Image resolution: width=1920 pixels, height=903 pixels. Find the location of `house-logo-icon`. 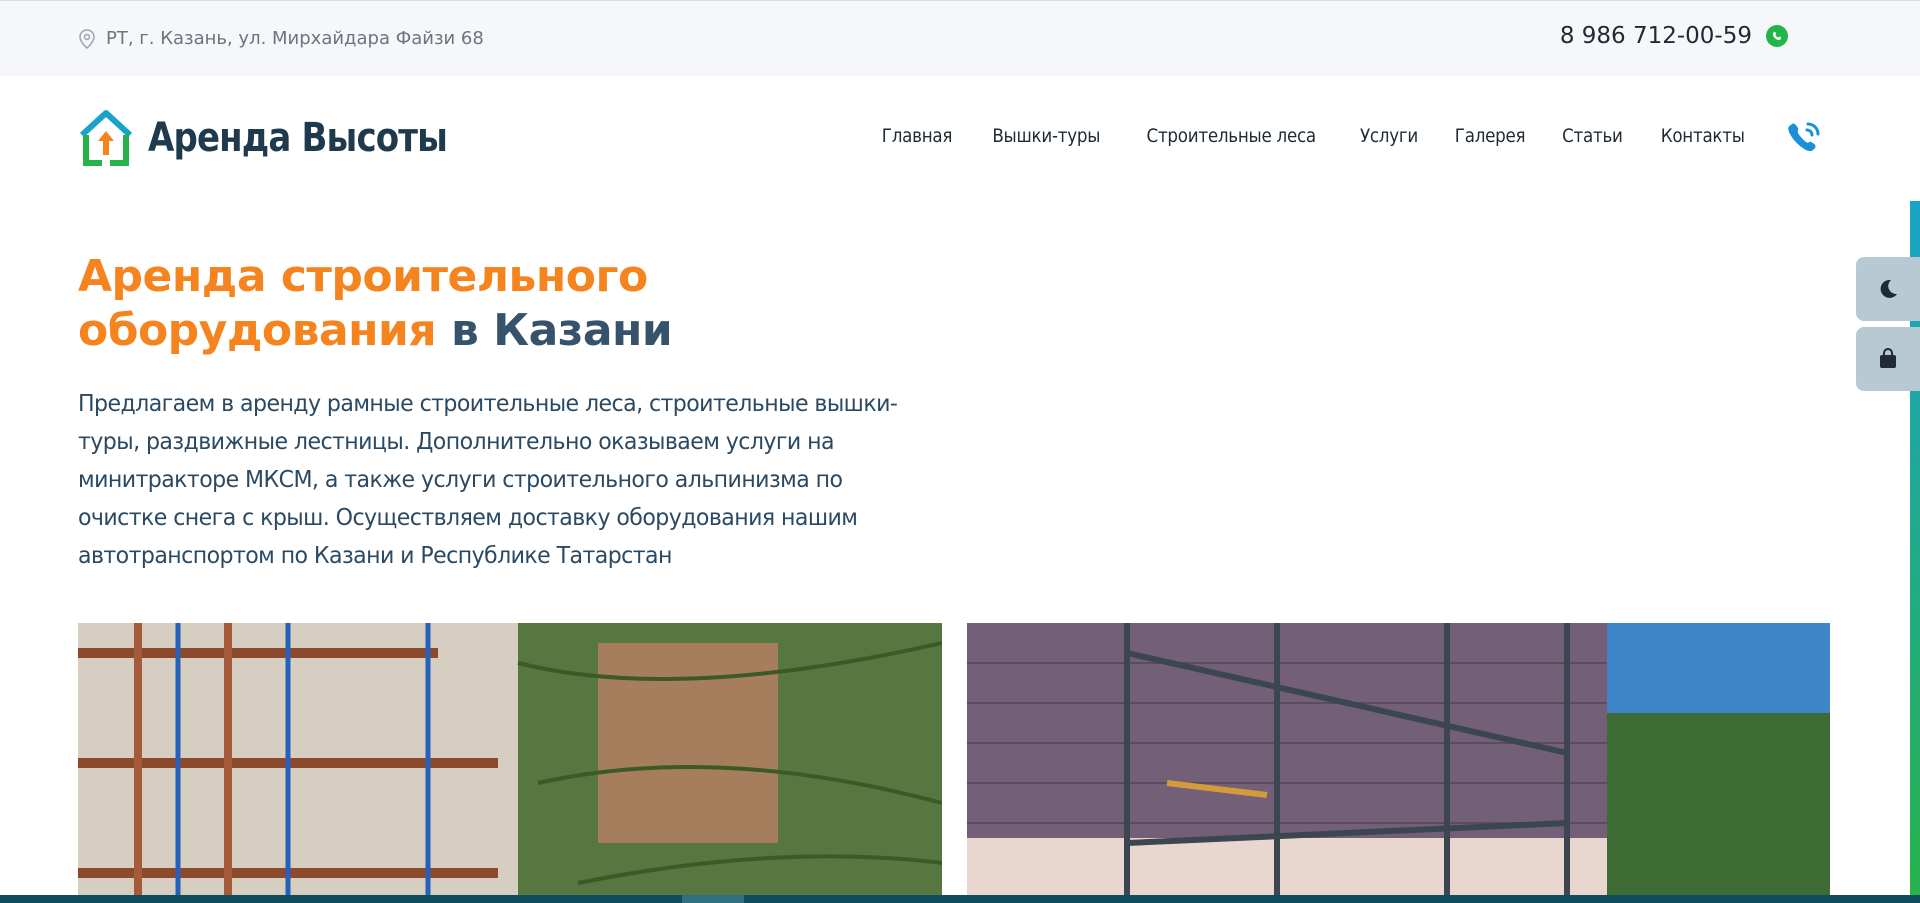

house-logo-icon is located at coordinates (106, 138).